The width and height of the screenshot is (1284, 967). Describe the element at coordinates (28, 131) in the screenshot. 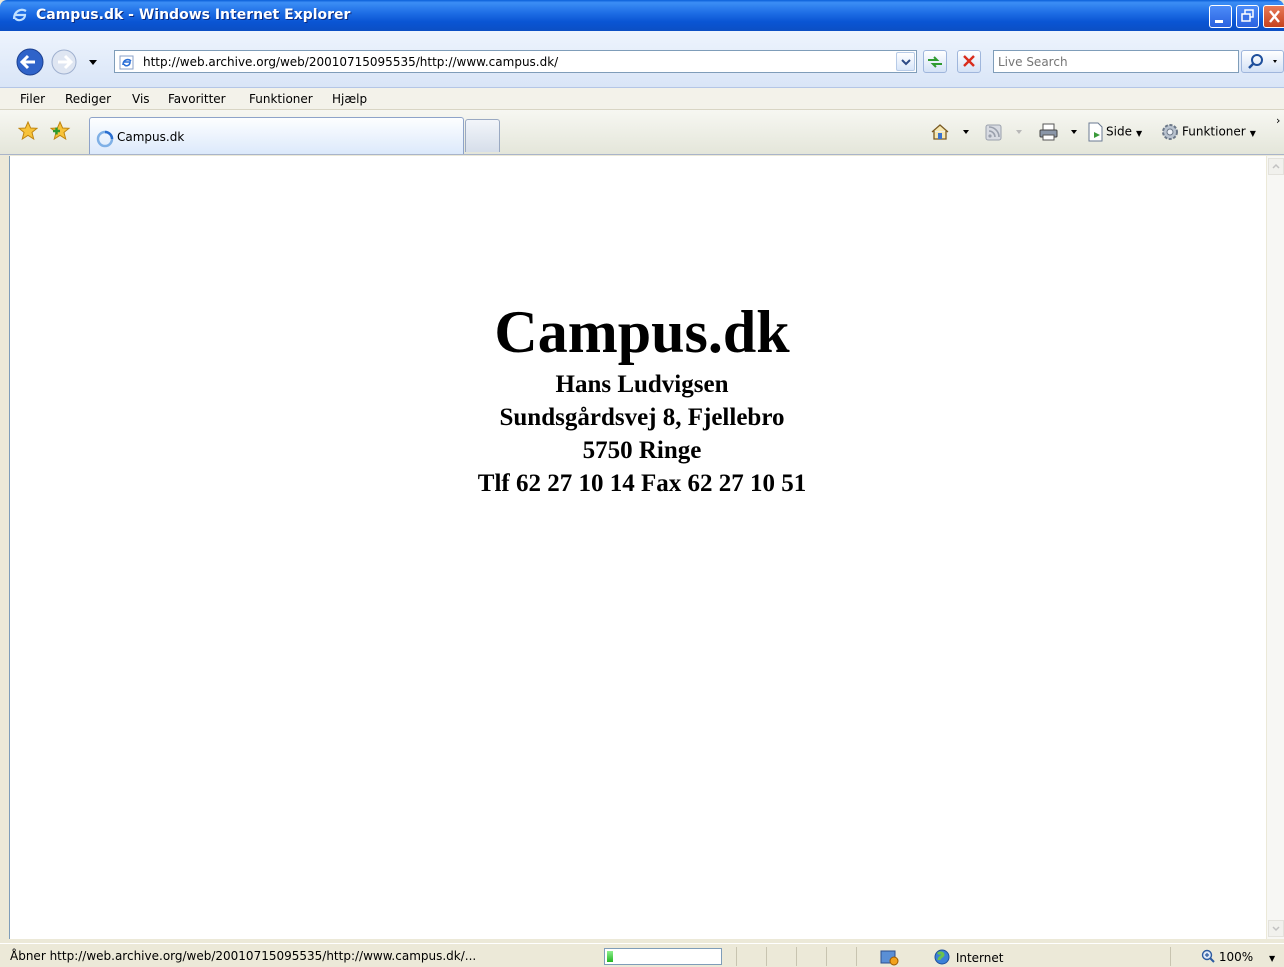

I see `favorites-star-icon` at that location.